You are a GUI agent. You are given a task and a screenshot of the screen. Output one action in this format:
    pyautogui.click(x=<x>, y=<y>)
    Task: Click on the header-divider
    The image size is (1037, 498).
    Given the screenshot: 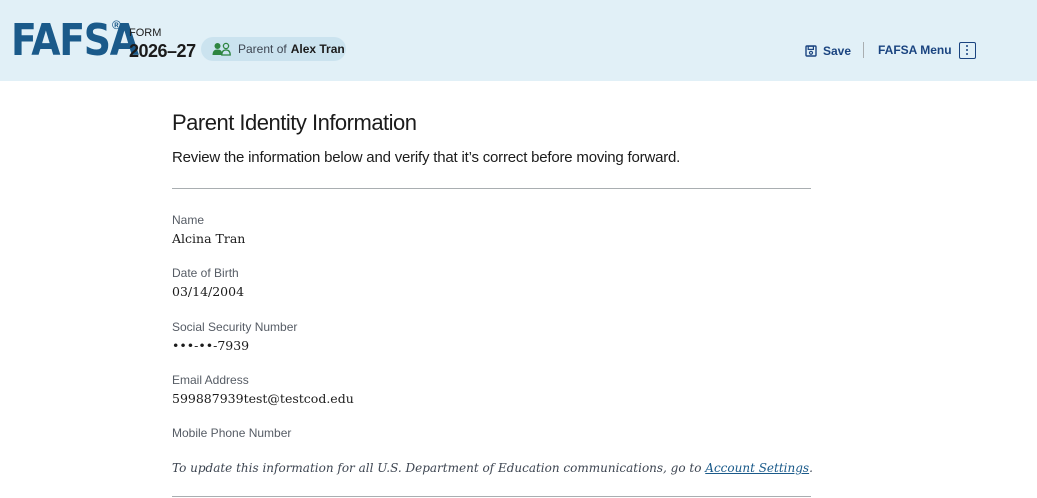 What is the action you would take?
    pyautogui.click(x=863, y=50)
    